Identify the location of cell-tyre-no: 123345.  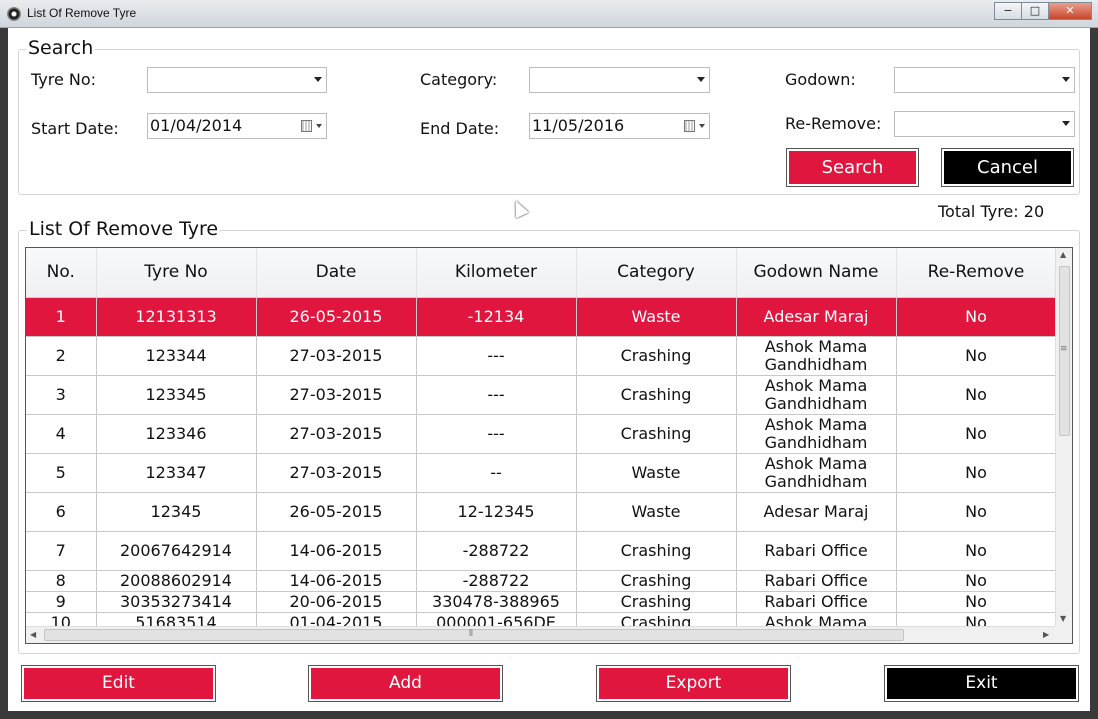
(176, 395).